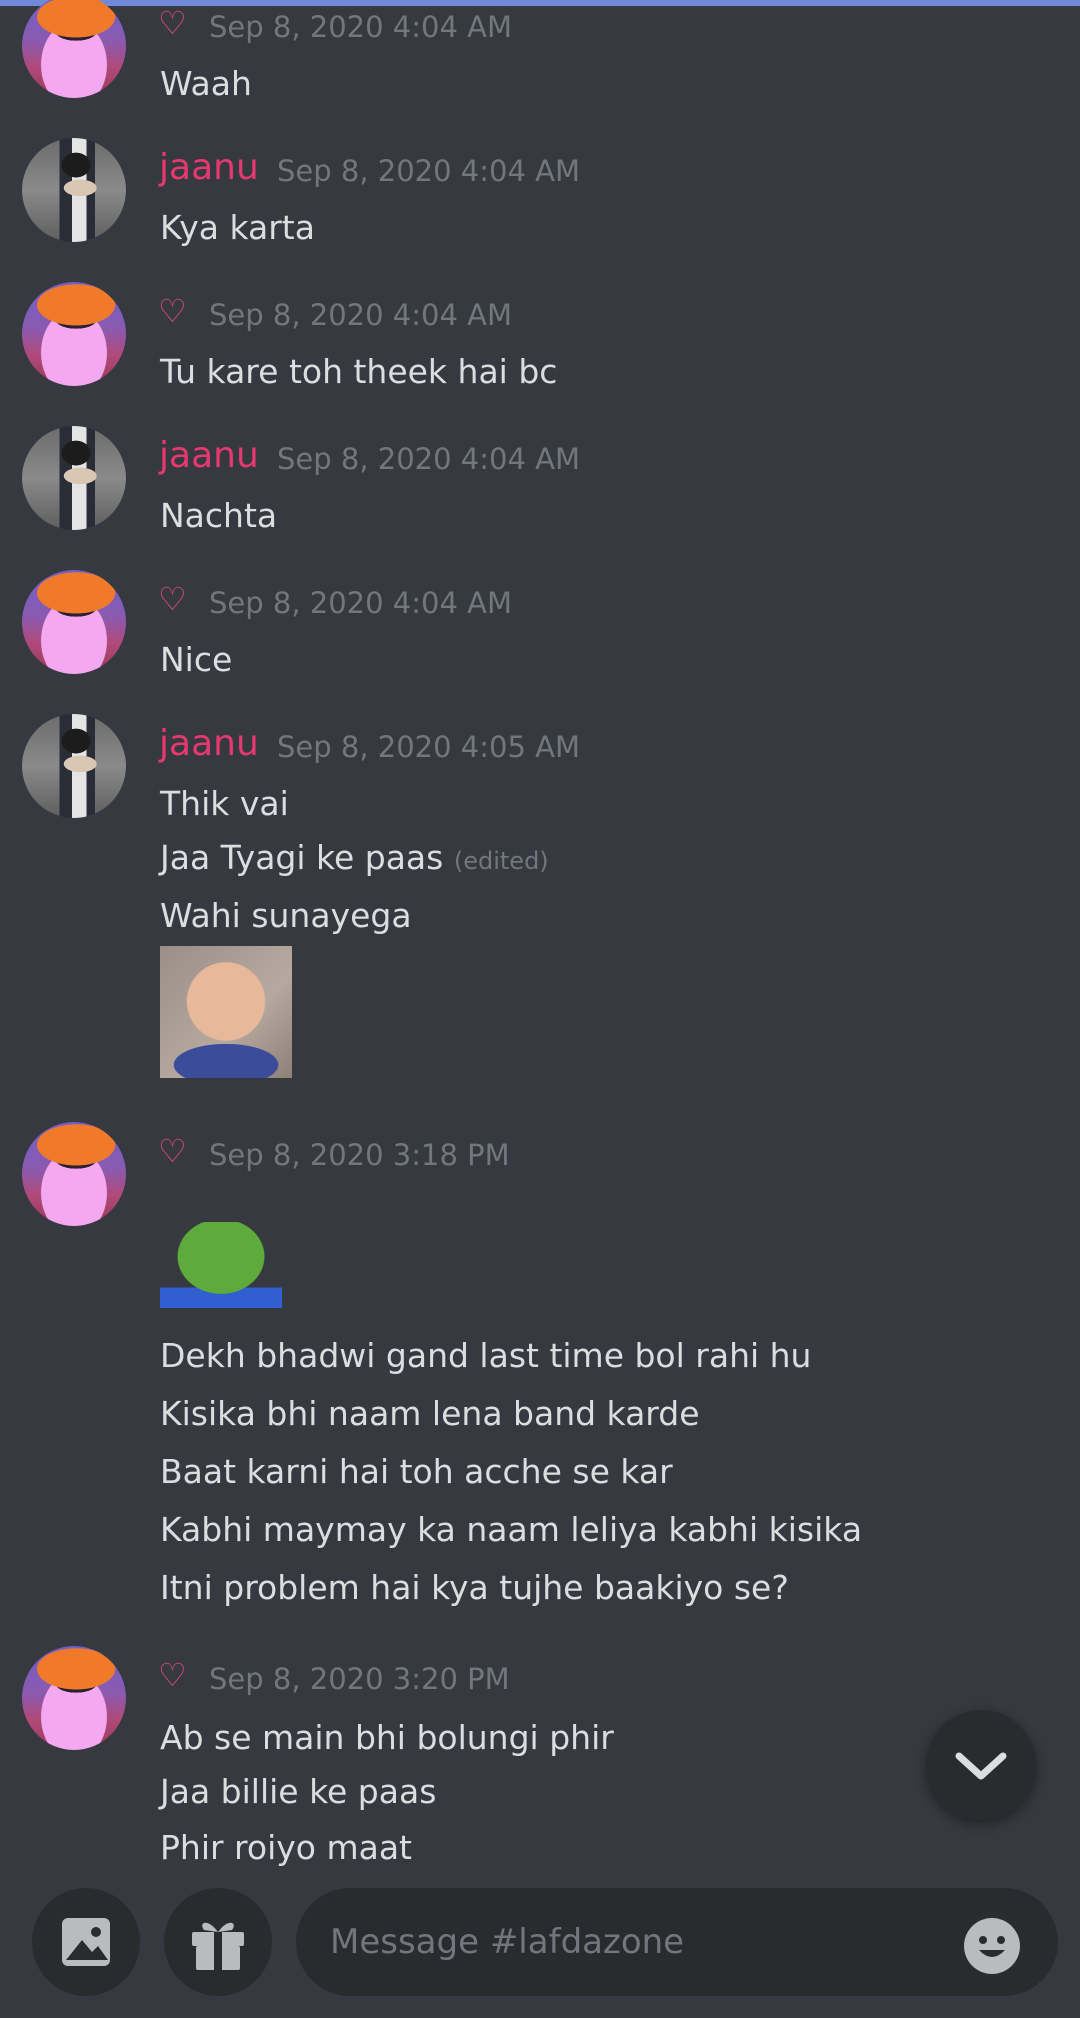 Image resolution: width=1080 pixels, height=2018 pixels. Describe the element at coordinates (430, 1413) in the screenshot. I see `message-text: Kisika bhi naam lena band karde` at that location.